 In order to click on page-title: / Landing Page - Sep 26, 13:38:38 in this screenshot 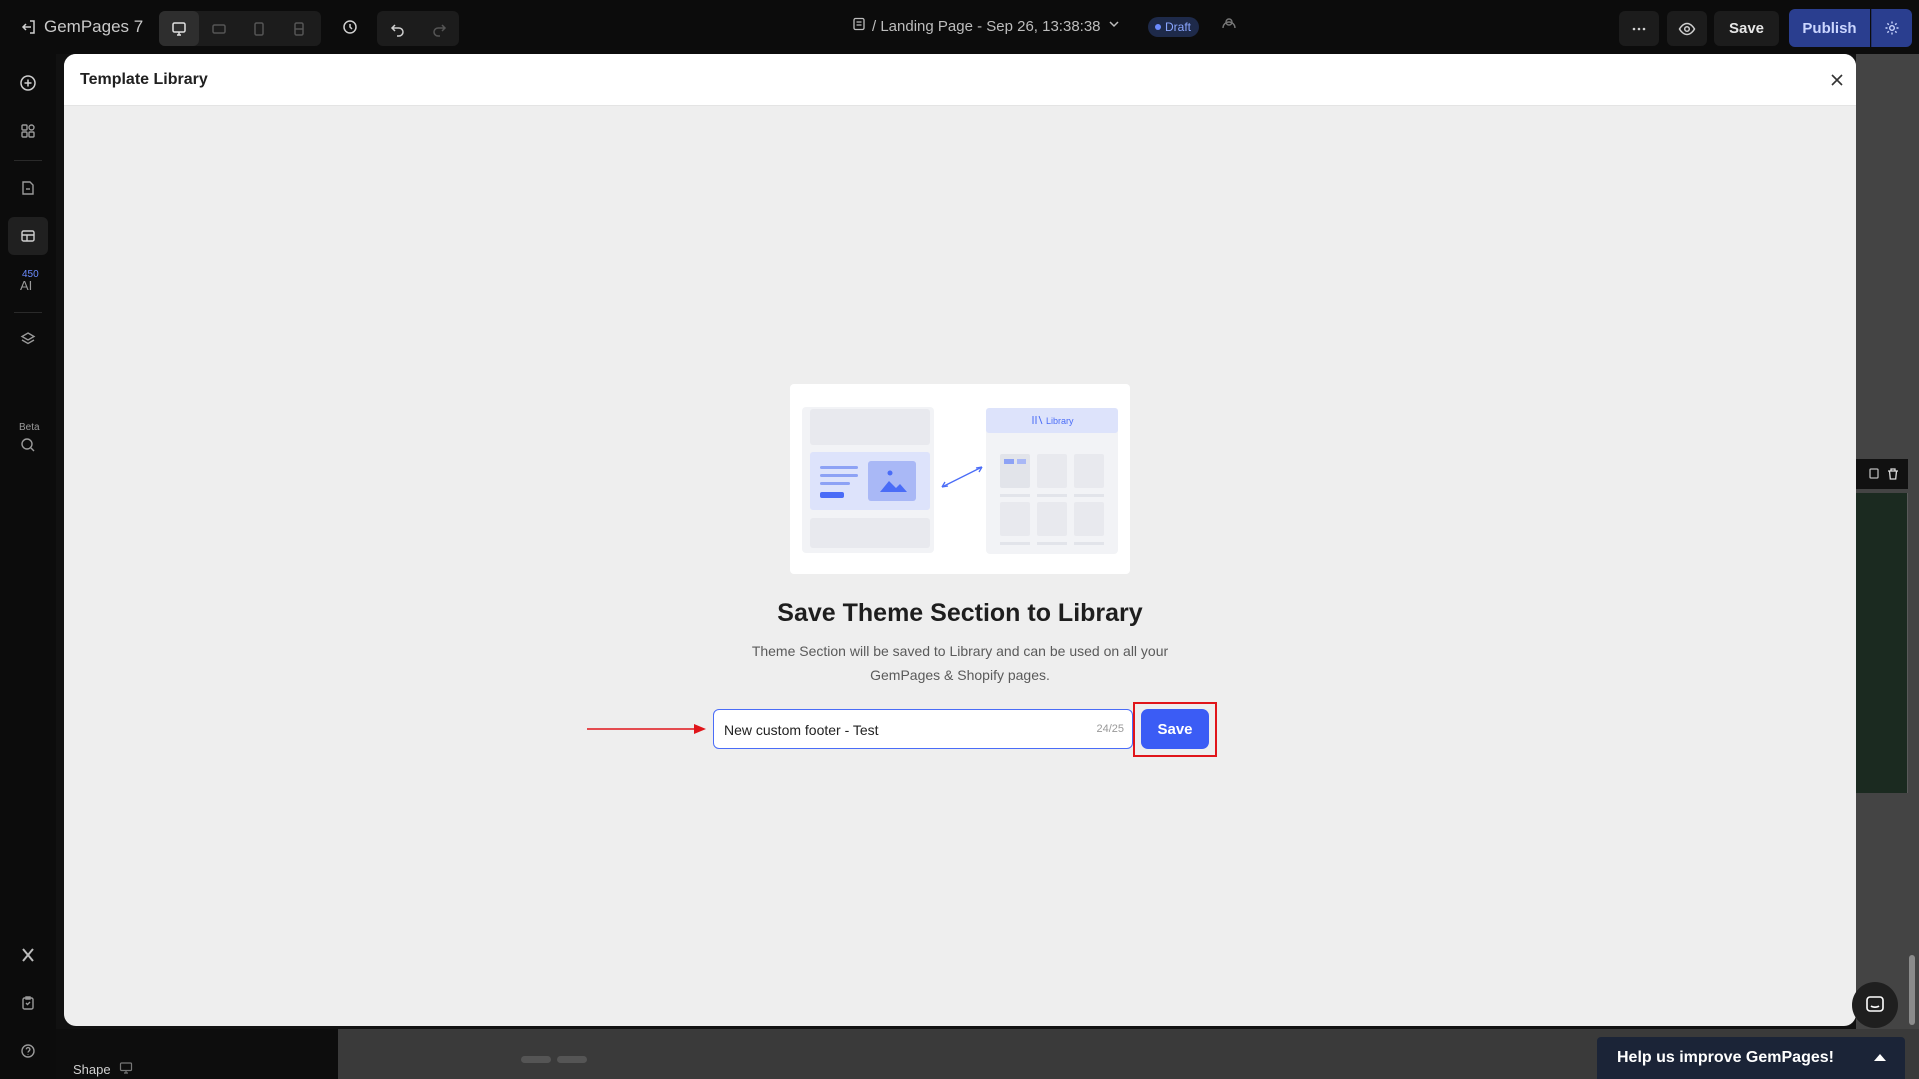, I will do `click(986, 26)`.